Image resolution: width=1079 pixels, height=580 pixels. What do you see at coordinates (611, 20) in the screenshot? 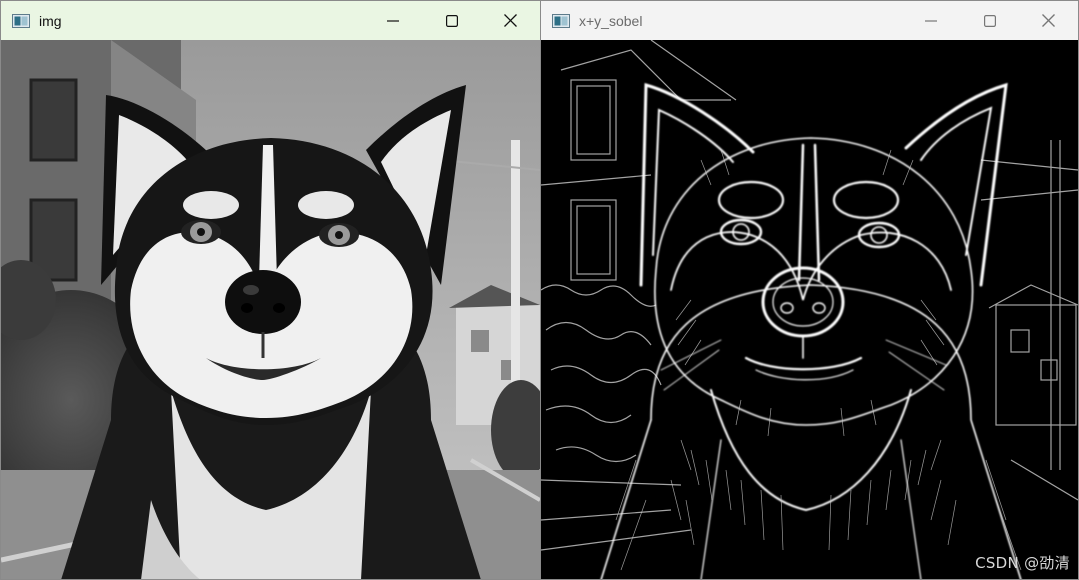
I see `window-title: x+y_sobel` at bounding box center [611, 20].